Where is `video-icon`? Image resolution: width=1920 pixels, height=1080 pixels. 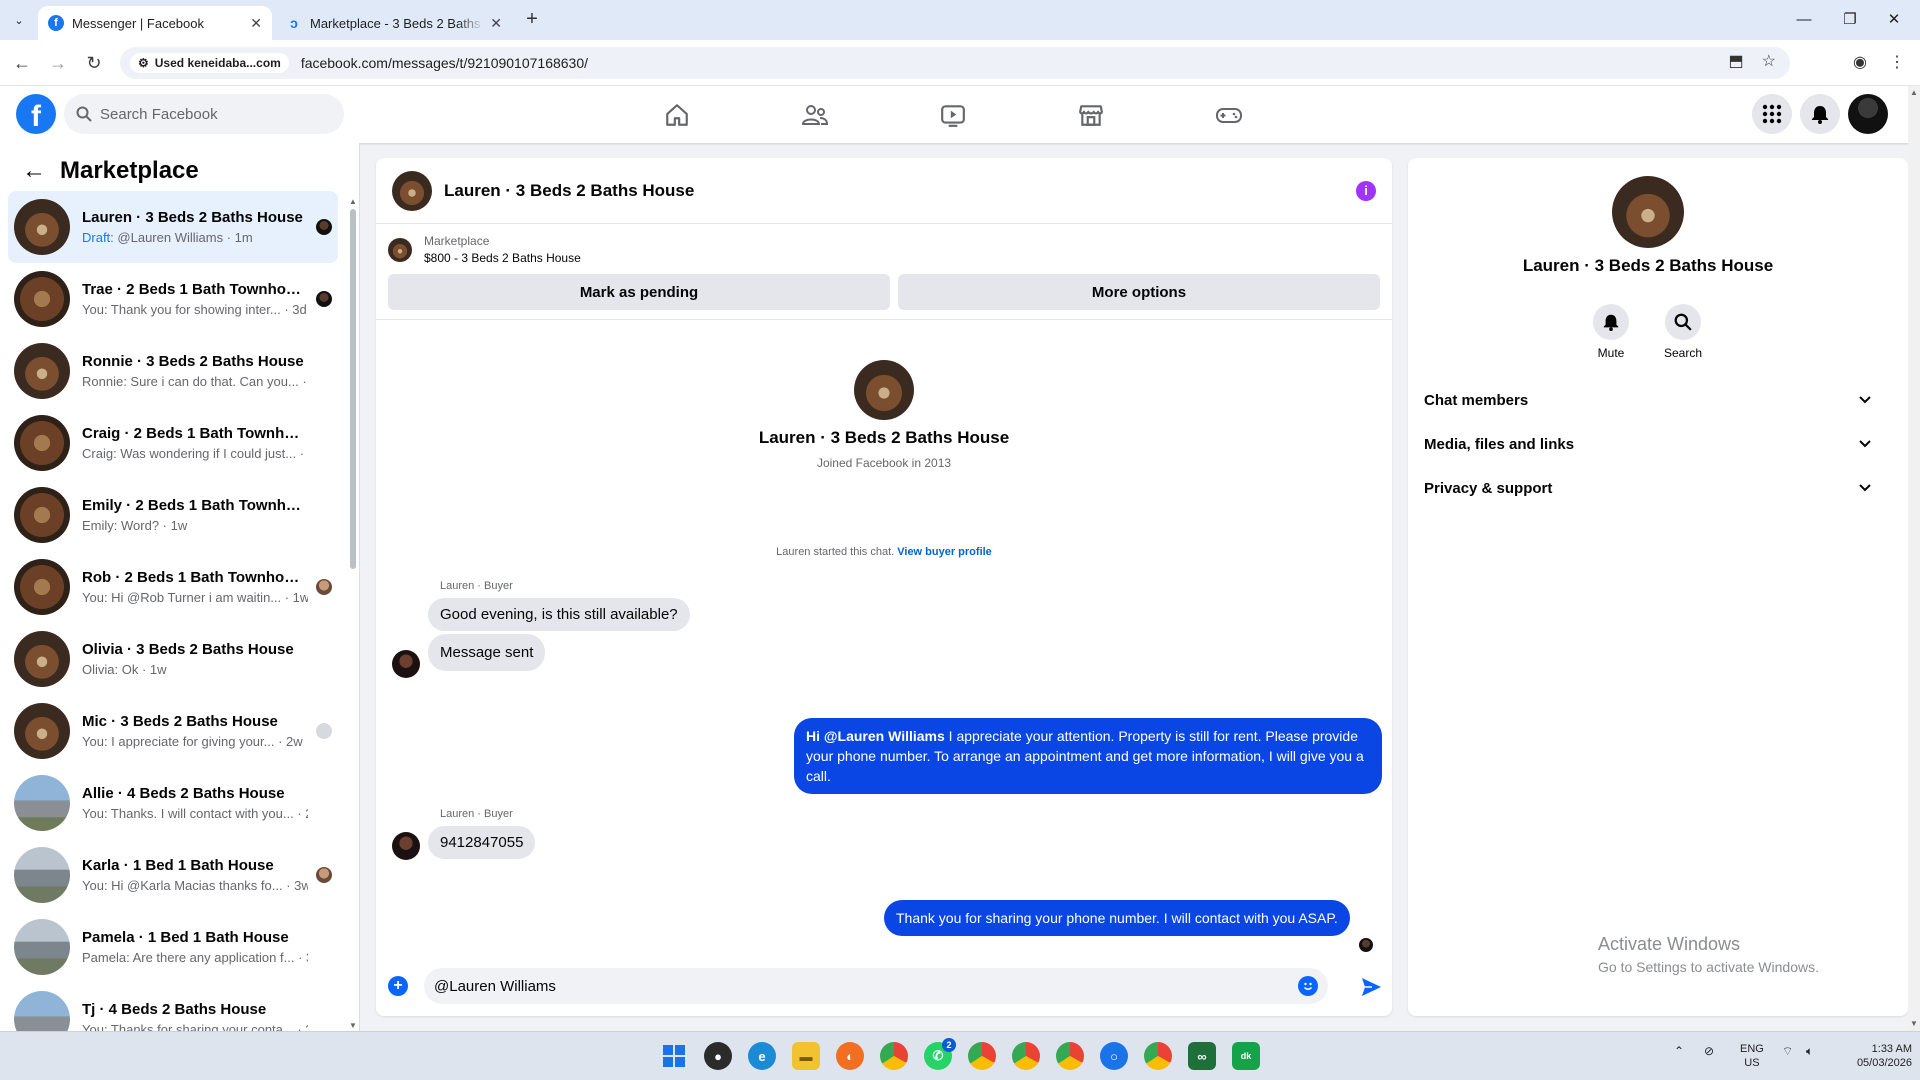 video-icon is located at coordinates (953, 115).